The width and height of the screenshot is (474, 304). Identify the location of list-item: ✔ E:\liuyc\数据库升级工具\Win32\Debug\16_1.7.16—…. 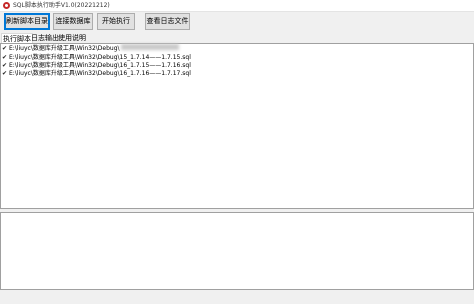
(96, 73).